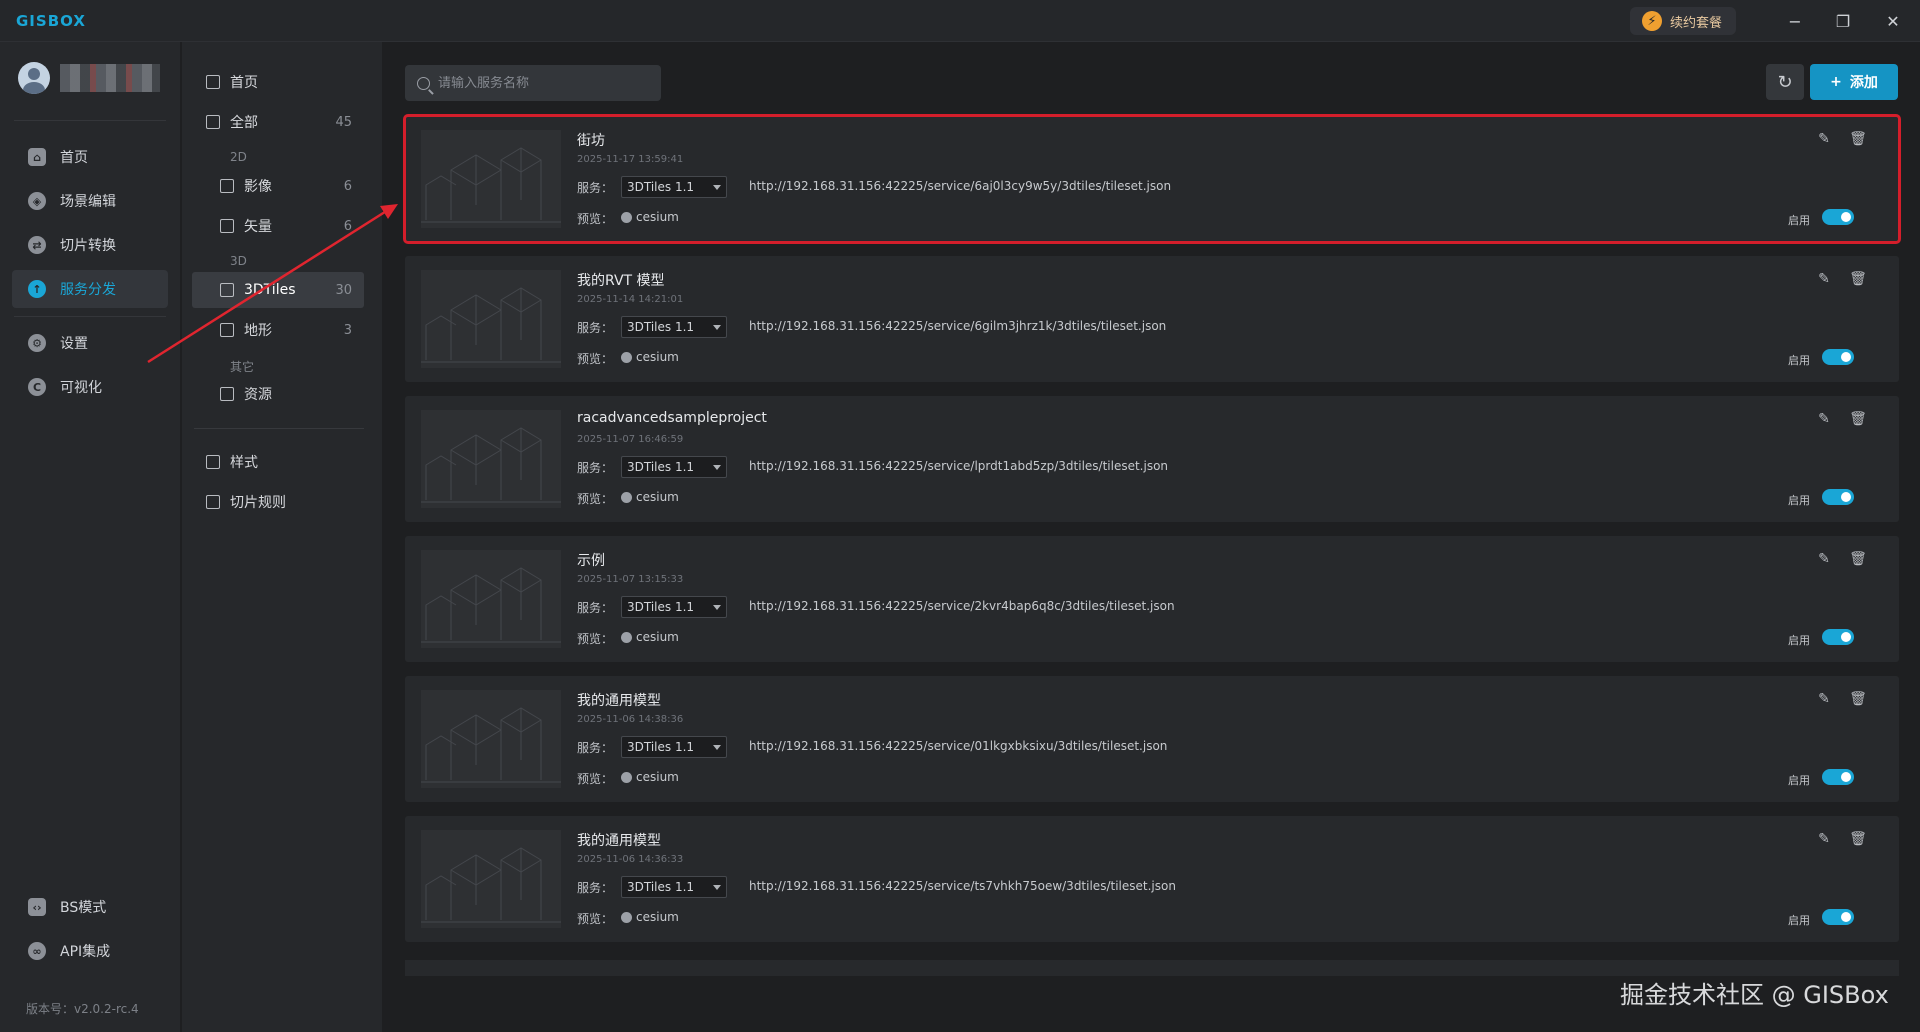 The image size is (1920, 1032). What do you see at coordinates (238, 261) in the screenshot?
I see `category-heading: 3D` at bounding box center [238, 261].